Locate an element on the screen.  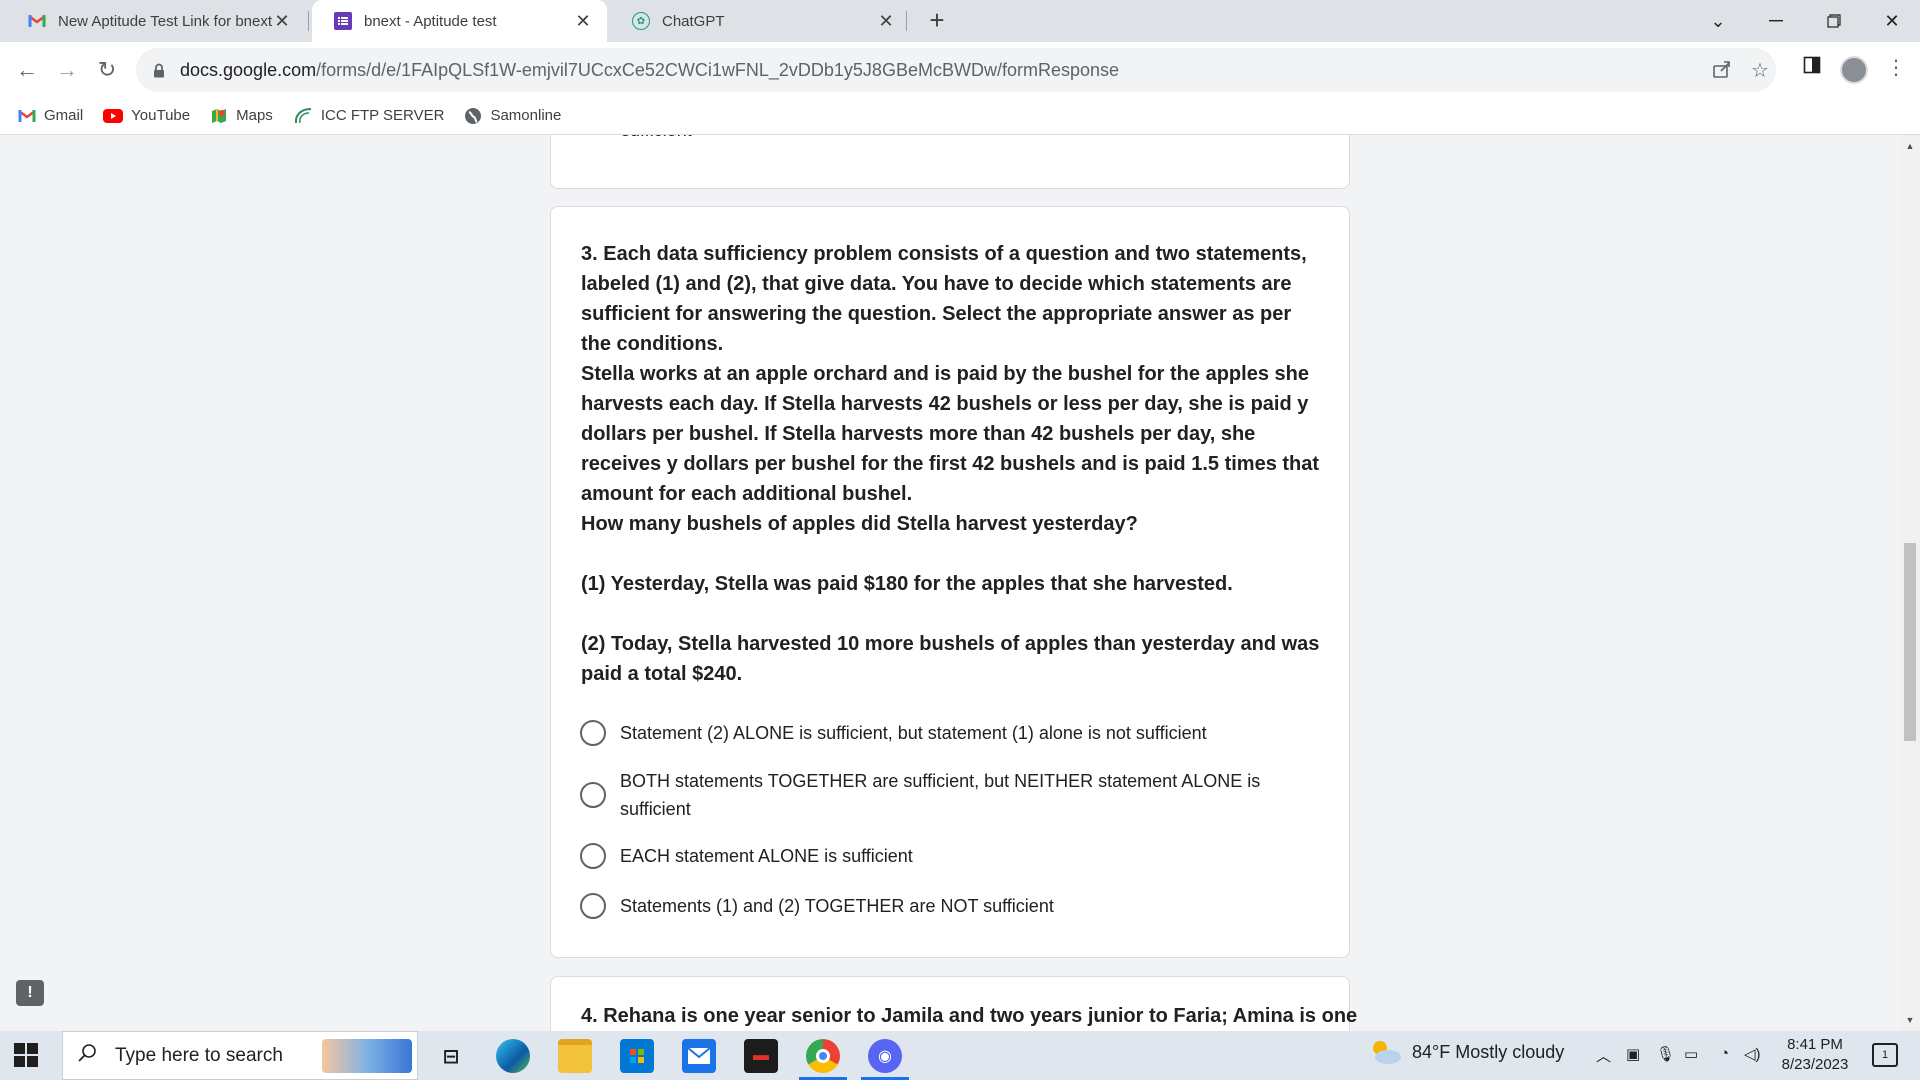
media-app-icon: ▬ is located at coordinates (761, 1056).